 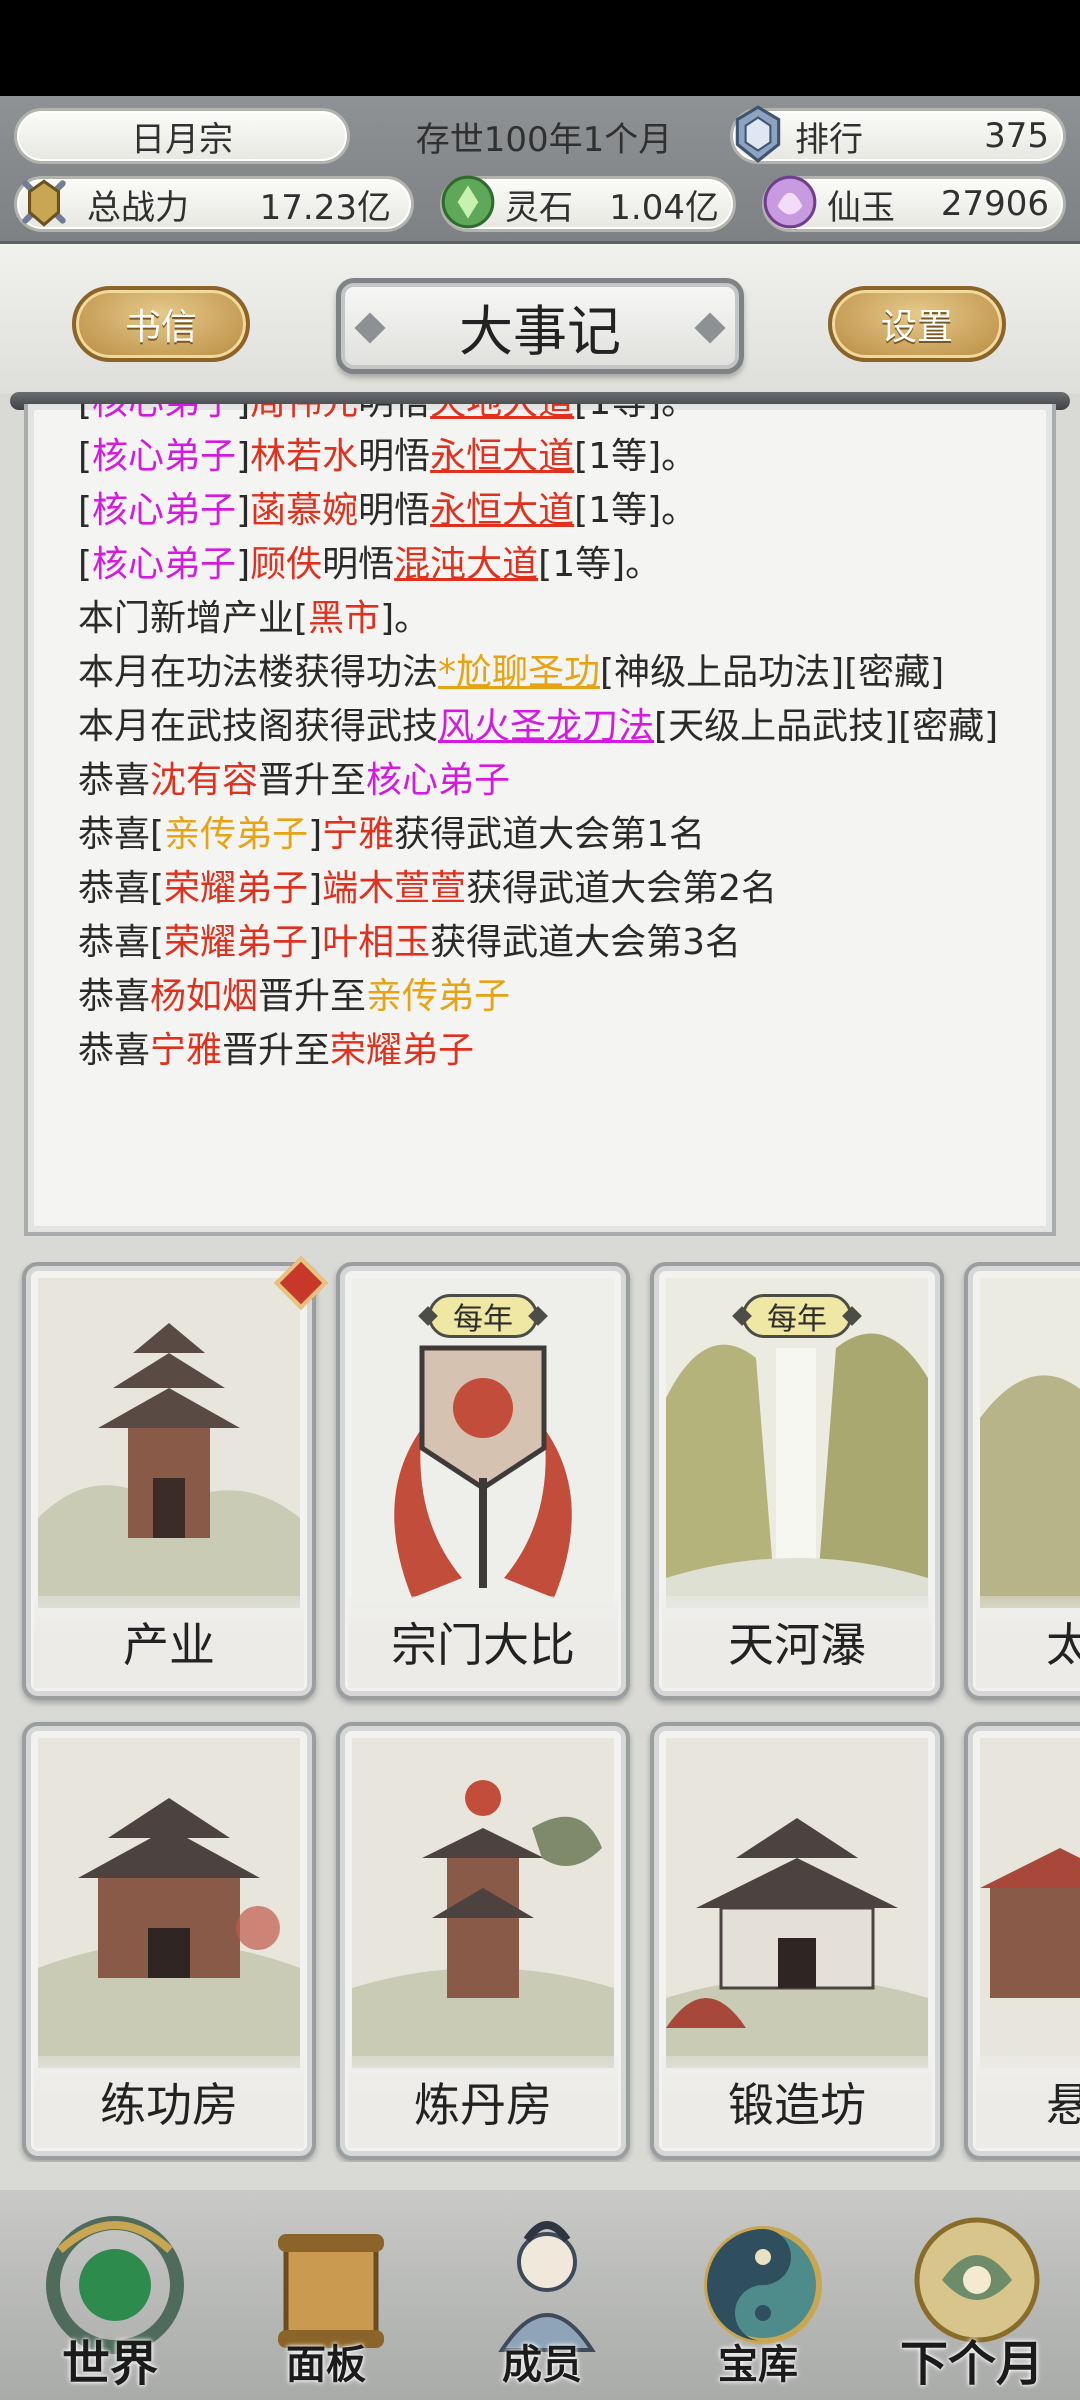 I want to click on log-highlight: 顾佚, so click(x=286, y=564).